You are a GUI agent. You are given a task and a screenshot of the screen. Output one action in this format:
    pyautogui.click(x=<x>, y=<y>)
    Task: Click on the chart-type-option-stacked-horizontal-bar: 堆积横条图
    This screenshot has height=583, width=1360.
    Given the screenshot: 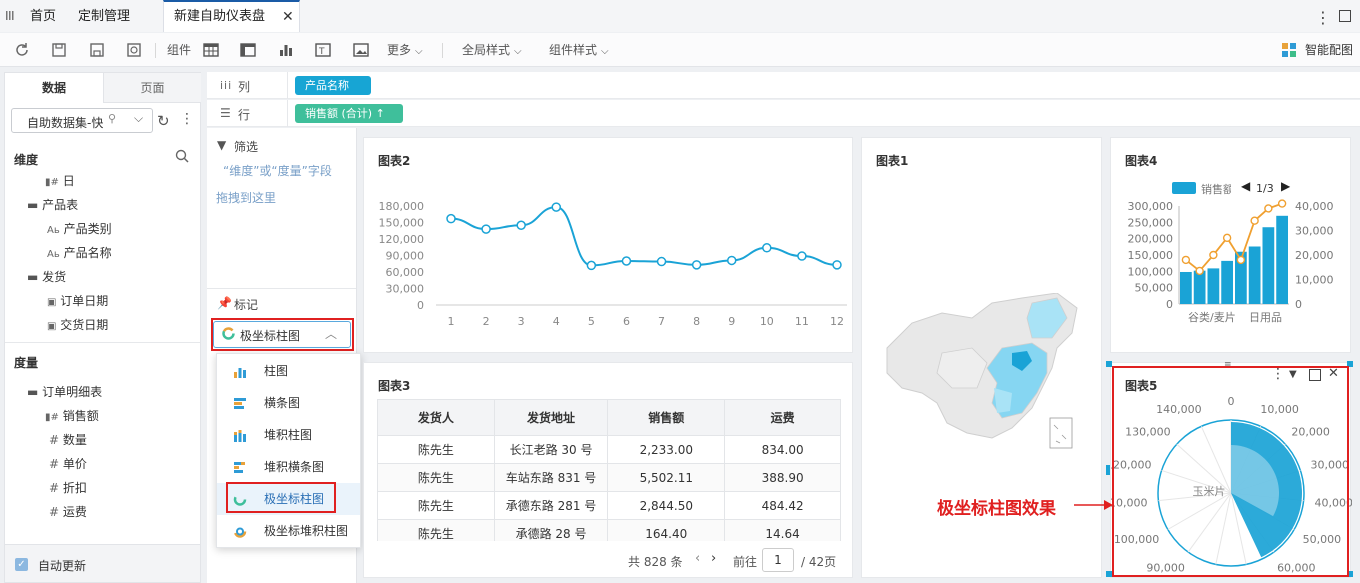 What is the action you would take?
    pyautogui.click(x=288, y=467)
    